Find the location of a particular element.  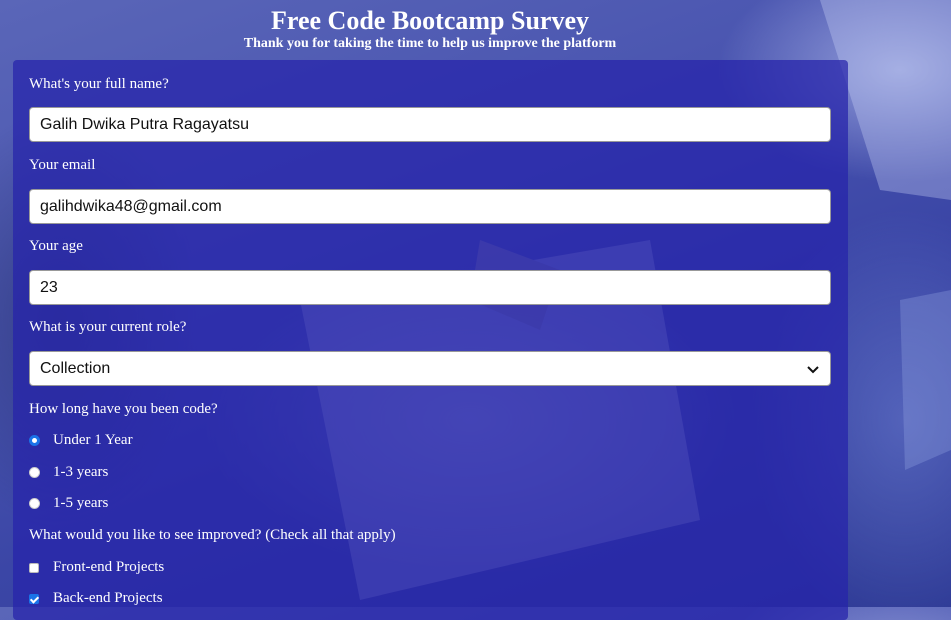

role-dropdown: Collection is located at coordinates (430, 368).